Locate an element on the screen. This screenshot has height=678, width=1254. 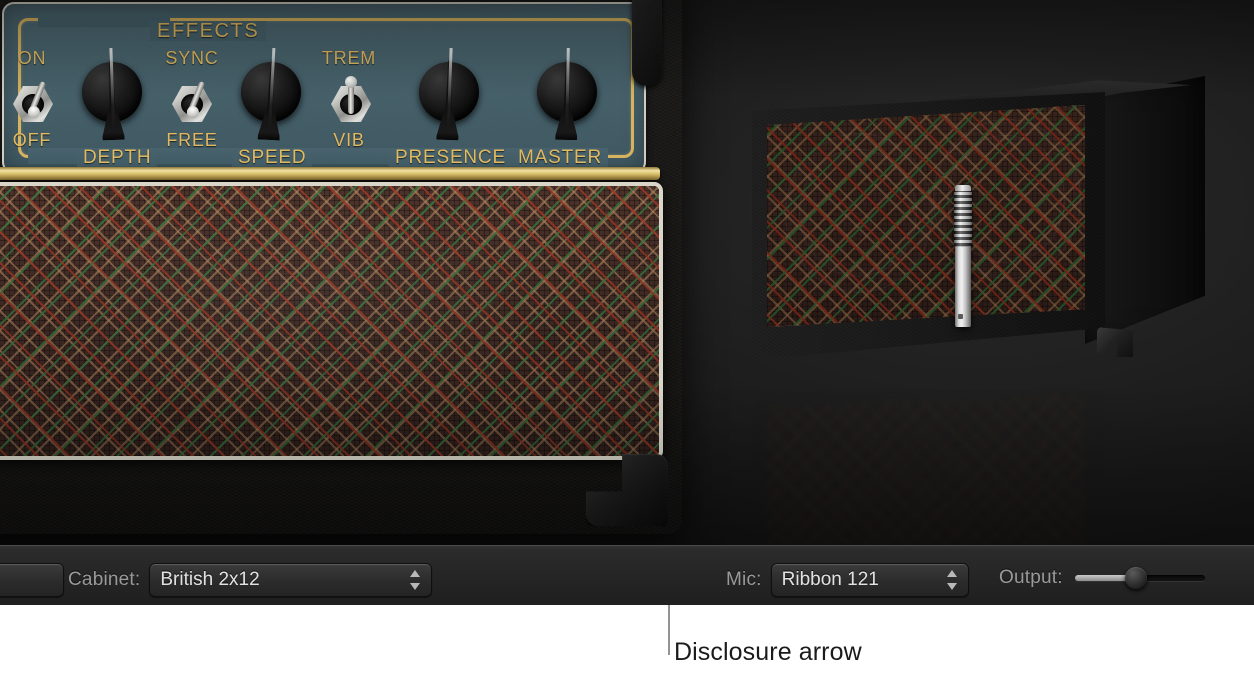
mic-grille-head is located at coordinates (963, 218).